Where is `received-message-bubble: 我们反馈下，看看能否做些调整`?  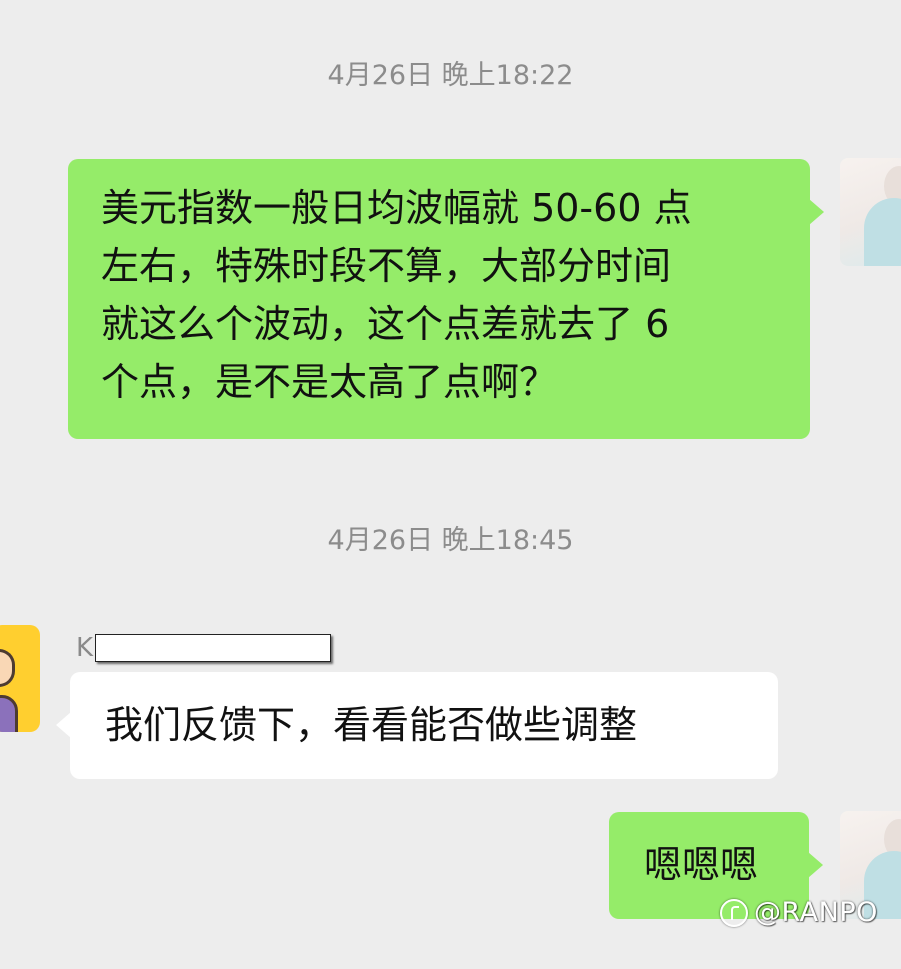
received-message-bubble: 我们反馈下，看看能否做些调整 is located at coordinates (417, 725).